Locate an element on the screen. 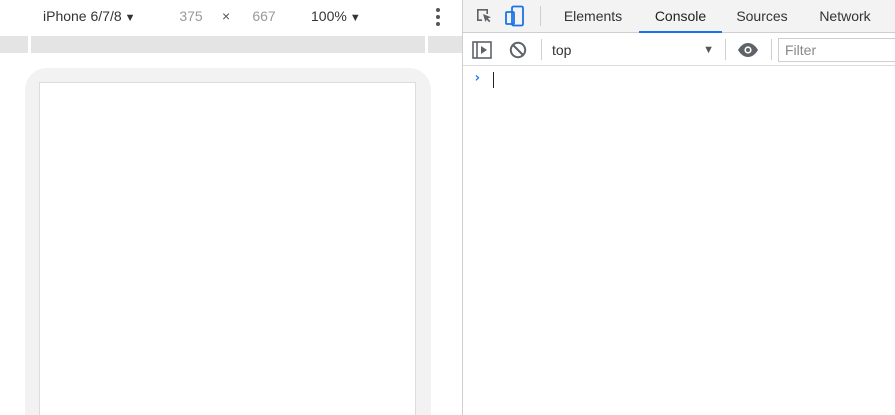 The height and width of the screenshot is (415, 895). device-select: iPhone 6/7/8 ▼ is located at coordinates (89, 16).